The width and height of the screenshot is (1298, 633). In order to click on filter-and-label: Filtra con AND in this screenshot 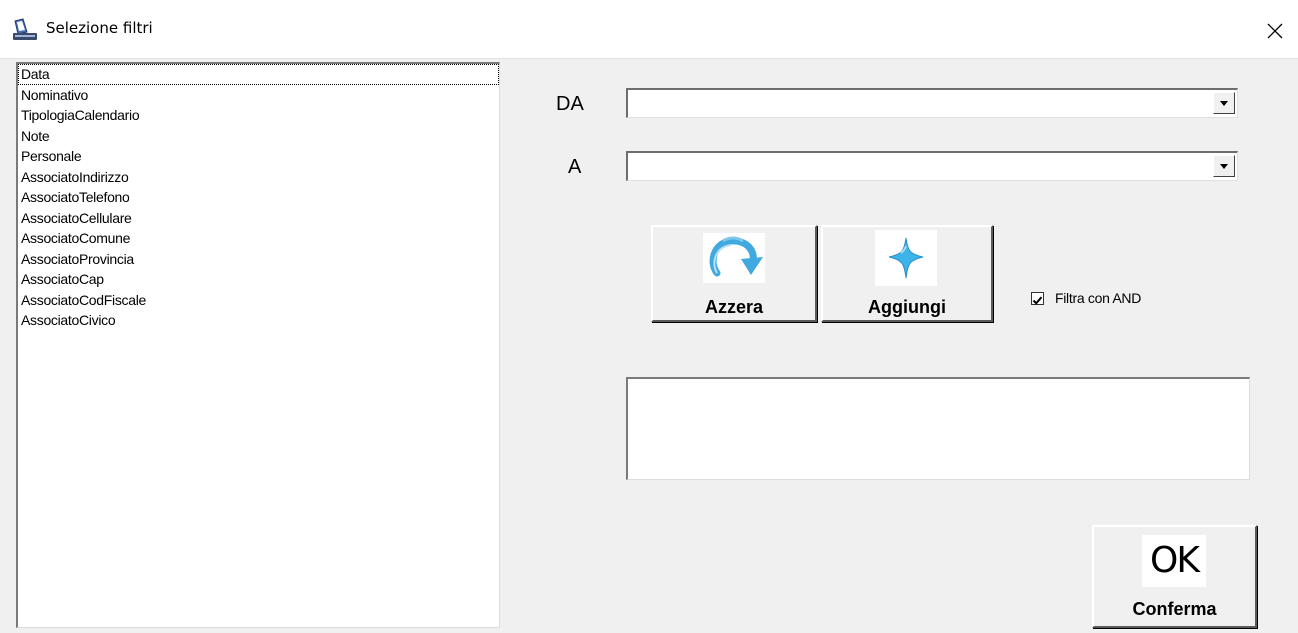, I will do `click(1098, 298)`.